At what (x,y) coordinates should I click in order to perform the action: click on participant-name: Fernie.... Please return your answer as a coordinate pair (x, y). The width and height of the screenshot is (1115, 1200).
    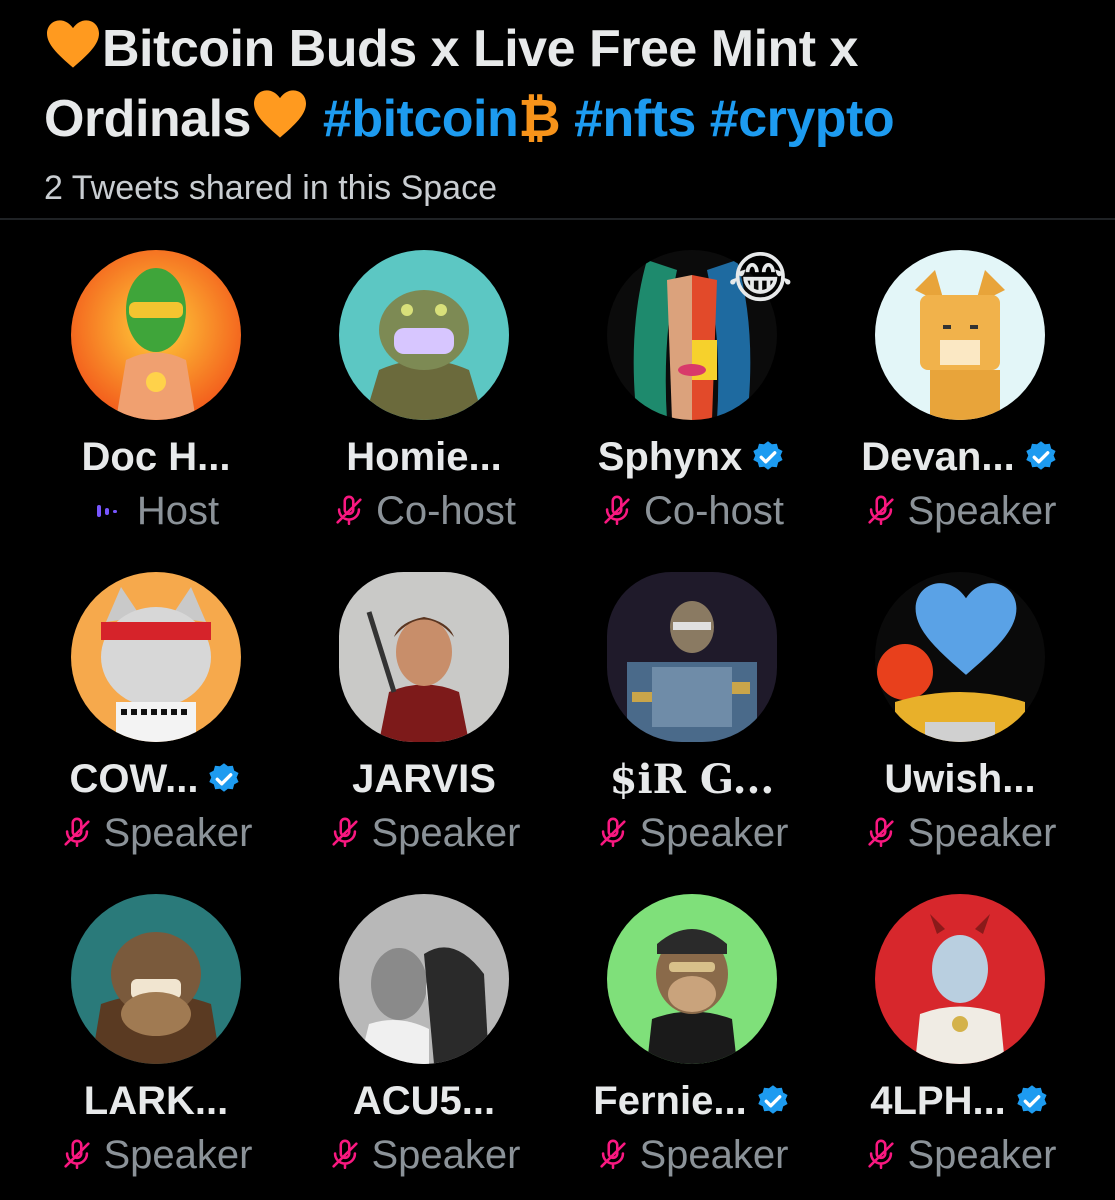
    Looking at the image, I should click on (670, 1100).